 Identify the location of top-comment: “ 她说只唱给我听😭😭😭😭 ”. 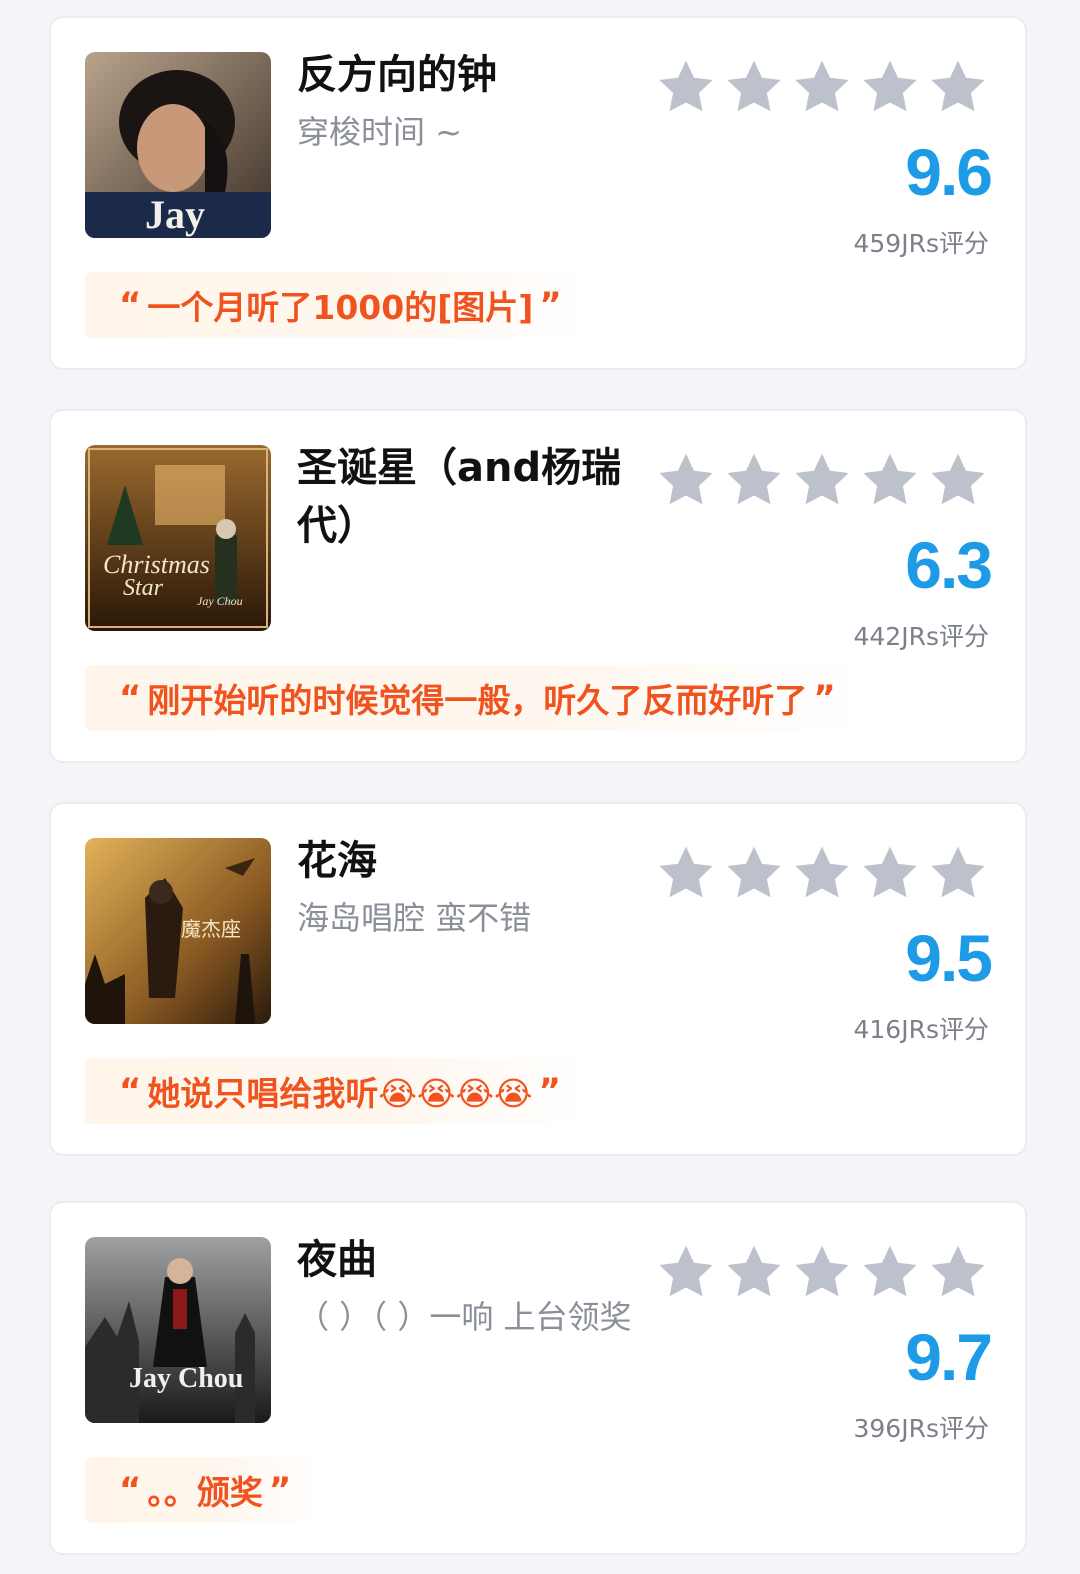
(337, 1091).